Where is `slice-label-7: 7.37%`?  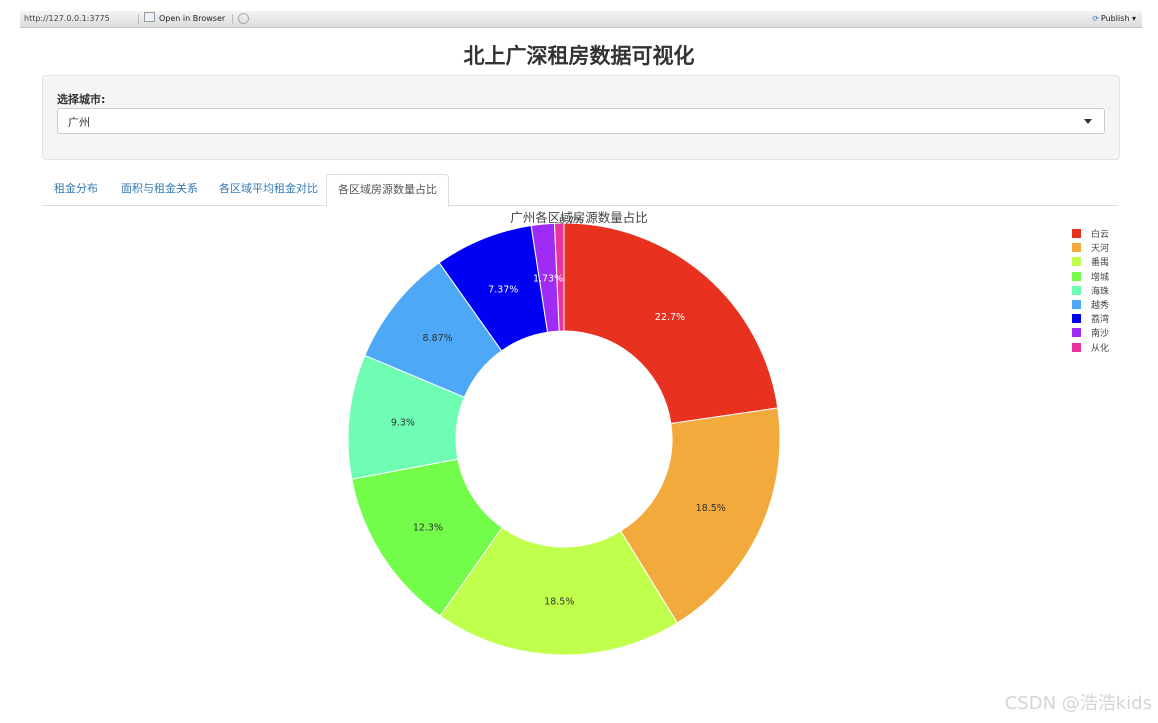 slice-label-7: 7.37% is located at coordinates (503, 289).